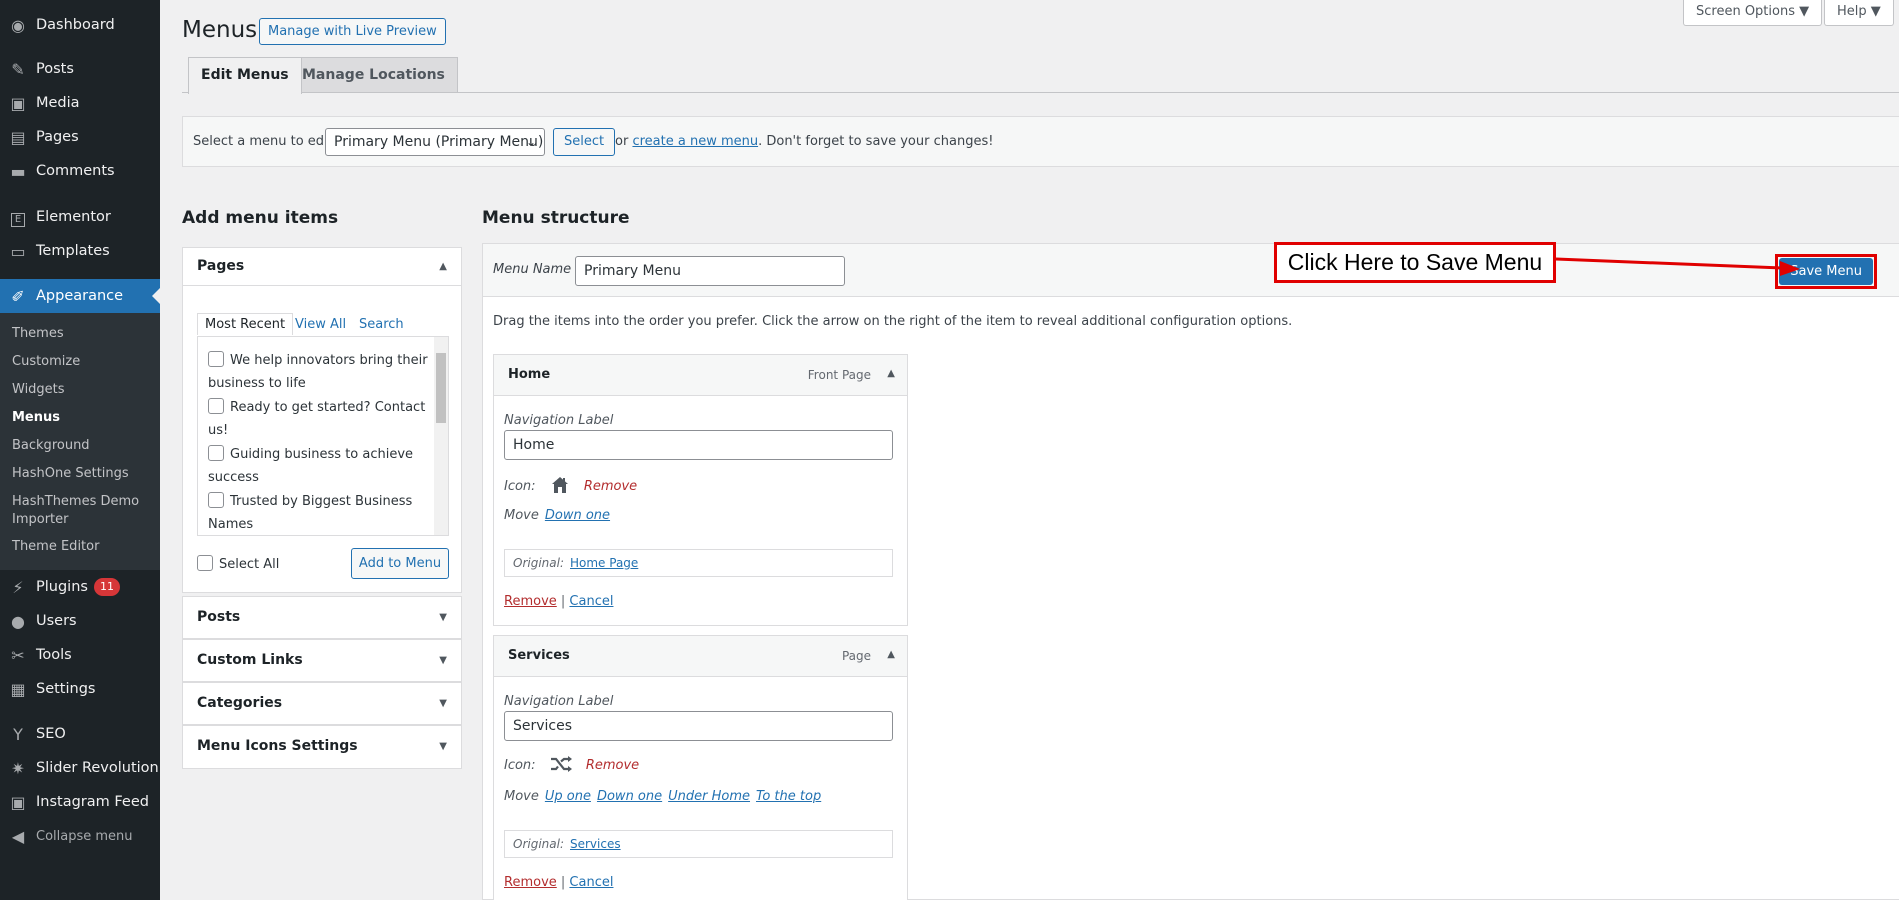 The height and width of the screenshot is (900, 1899). I want to click on move-caption: Move, so click(521, 796).